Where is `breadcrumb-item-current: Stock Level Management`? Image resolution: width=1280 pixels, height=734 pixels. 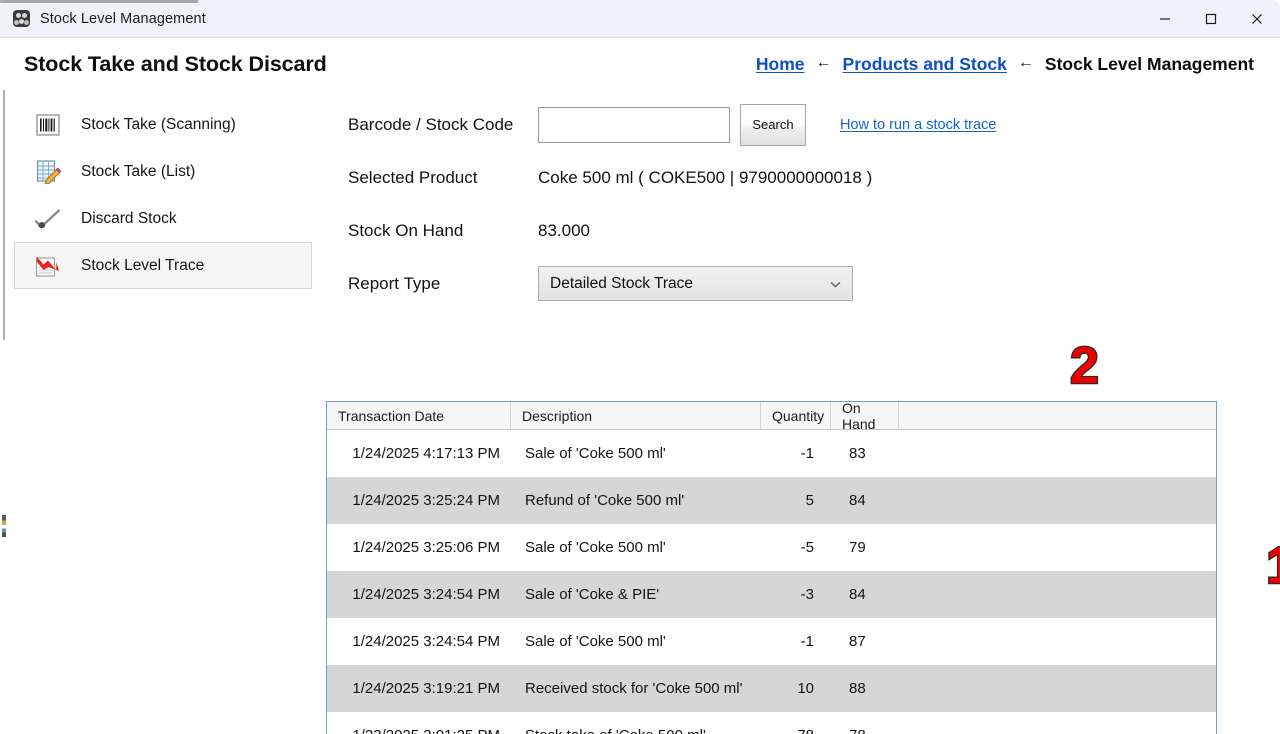
breadcrumb-item-current: Stock Level Management is located at coordinates (1149, 63).